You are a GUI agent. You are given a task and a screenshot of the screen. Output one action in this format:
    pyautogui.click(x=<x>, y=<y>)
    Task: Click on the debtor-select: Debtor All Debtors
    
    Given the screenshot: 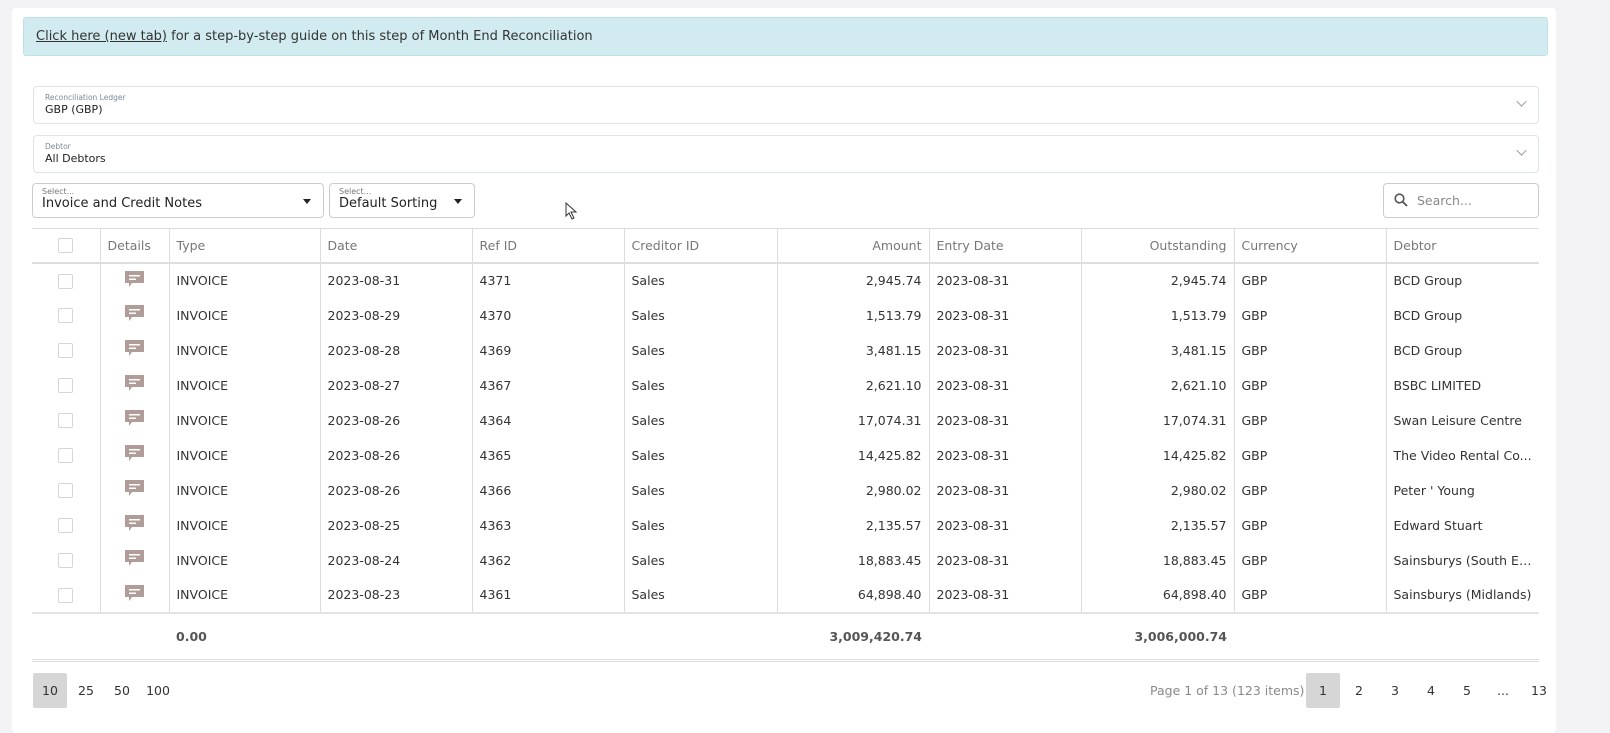 What is the action you would take?
    pyautogui.click(x=786, y=154)
    